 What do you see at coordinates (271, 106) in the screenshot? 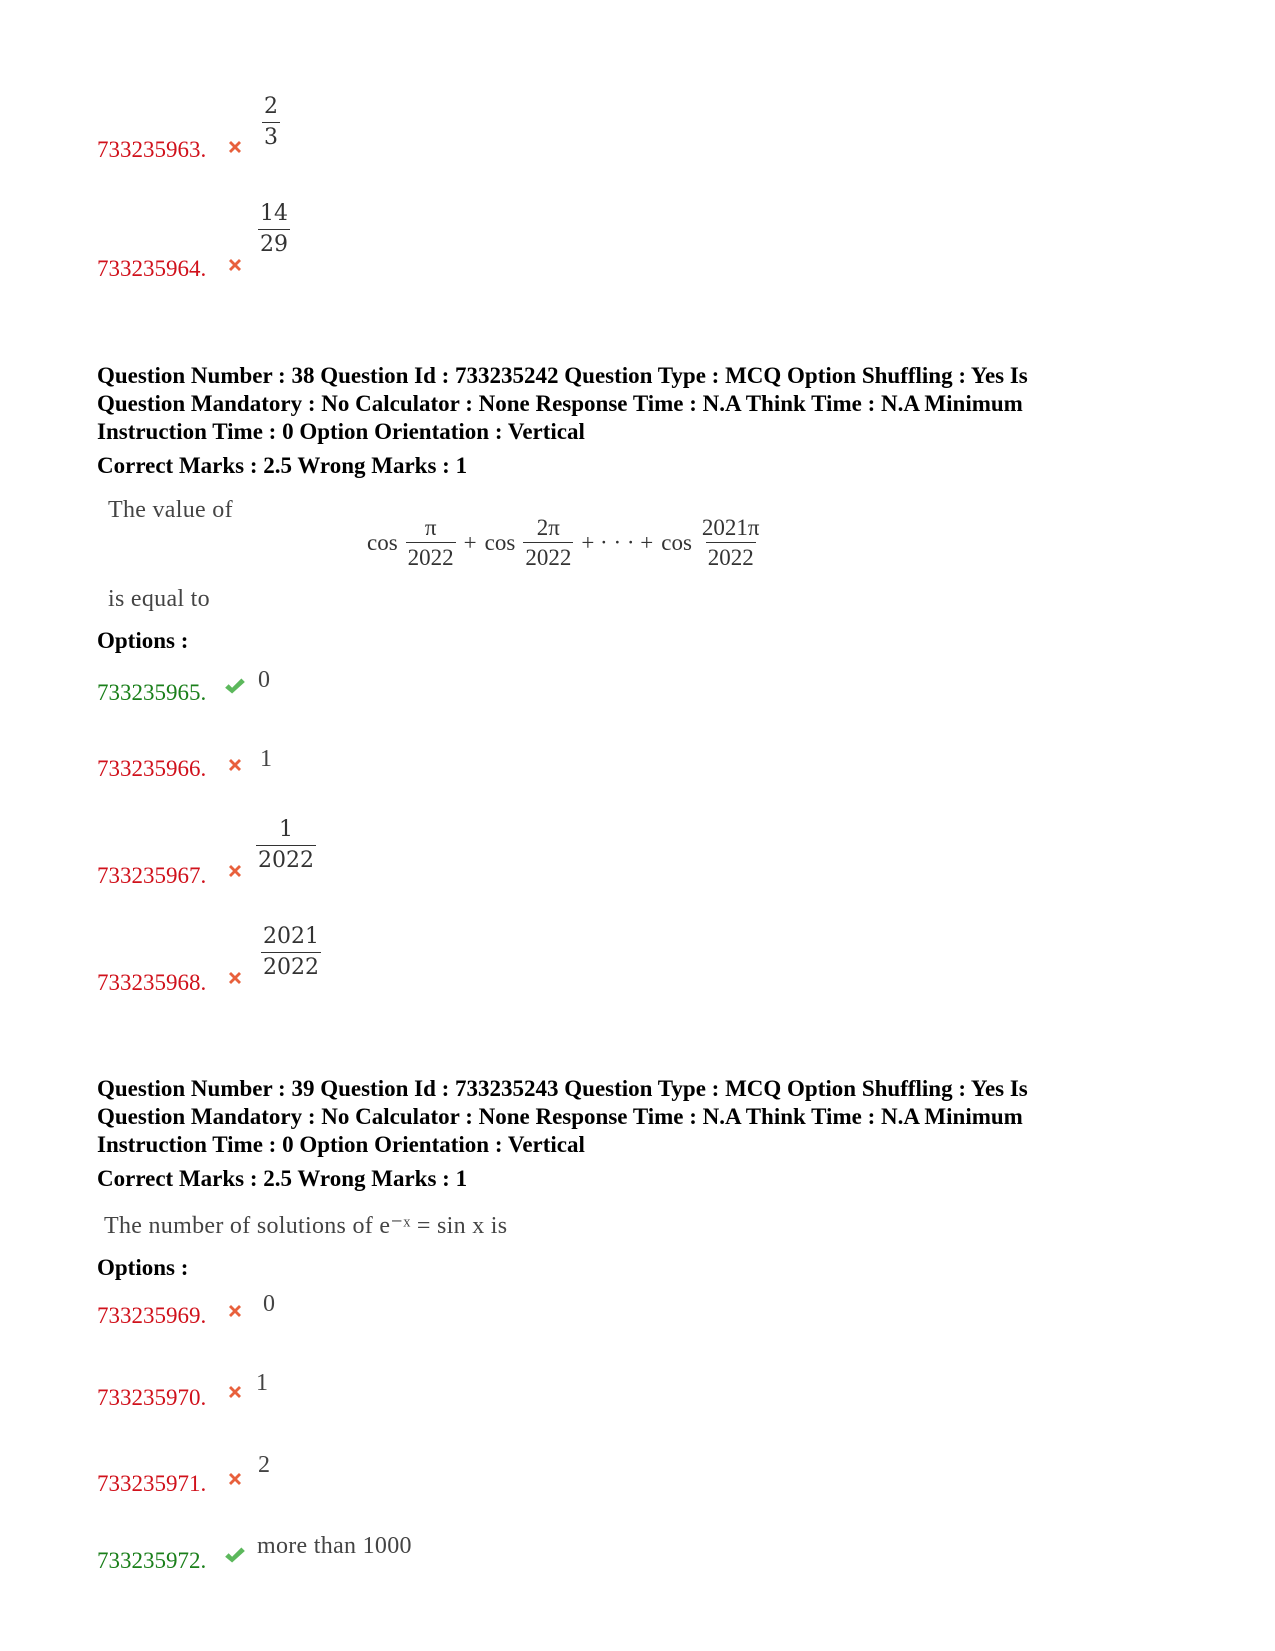
I see `numerator: 2` at bounding box center [271, 106].